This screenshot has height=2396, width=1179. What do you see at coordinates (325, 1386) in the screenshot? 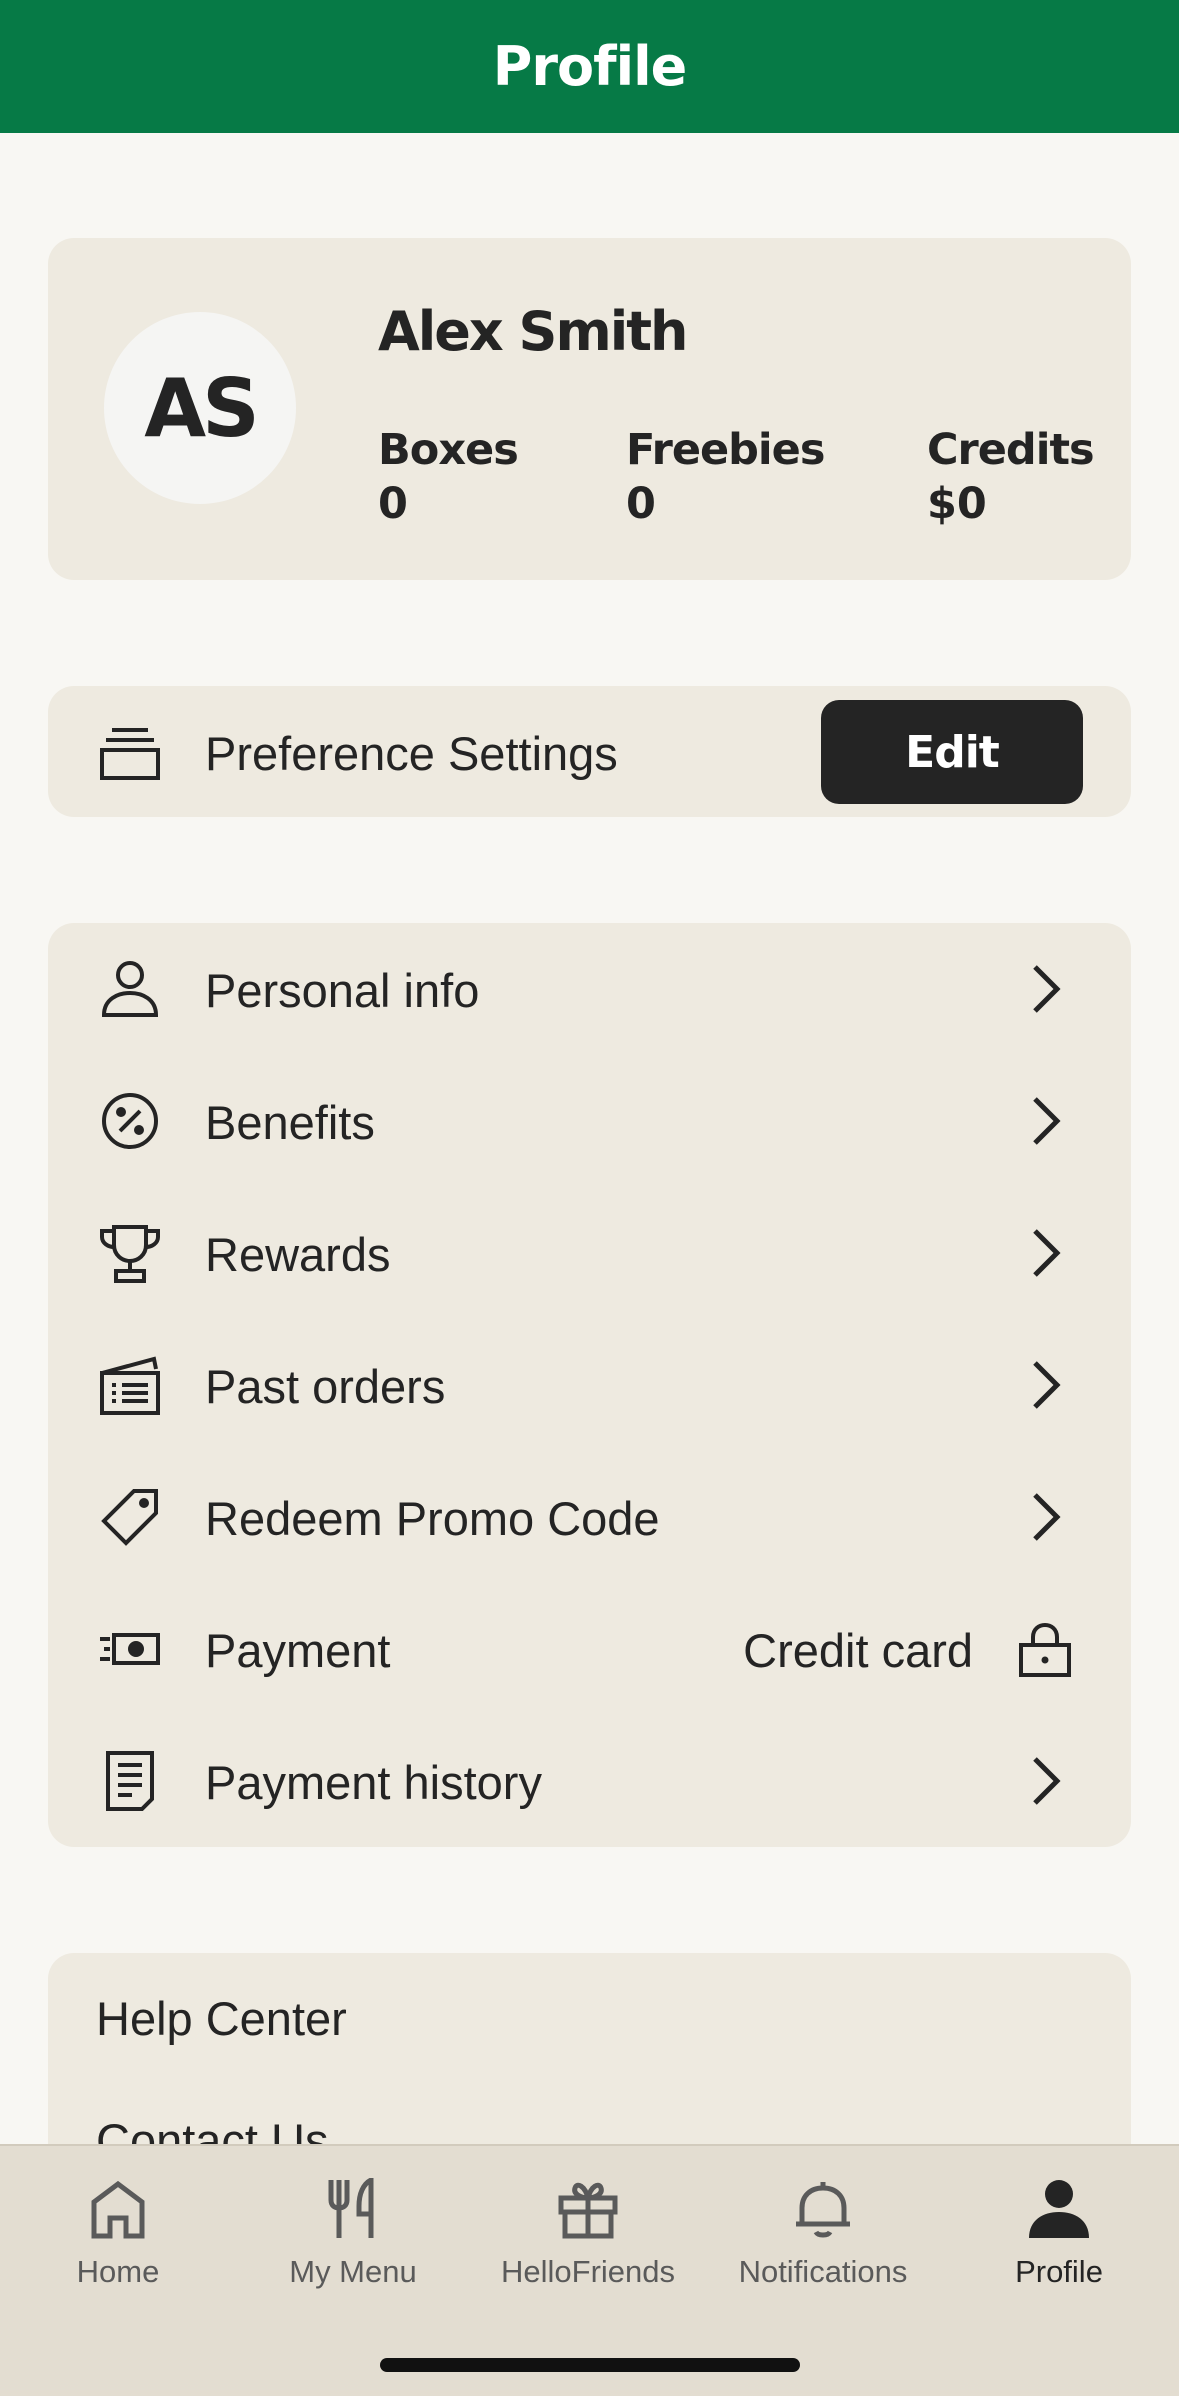
I see `menu-item-label: Past orders` at bounding box center [325, 1386].